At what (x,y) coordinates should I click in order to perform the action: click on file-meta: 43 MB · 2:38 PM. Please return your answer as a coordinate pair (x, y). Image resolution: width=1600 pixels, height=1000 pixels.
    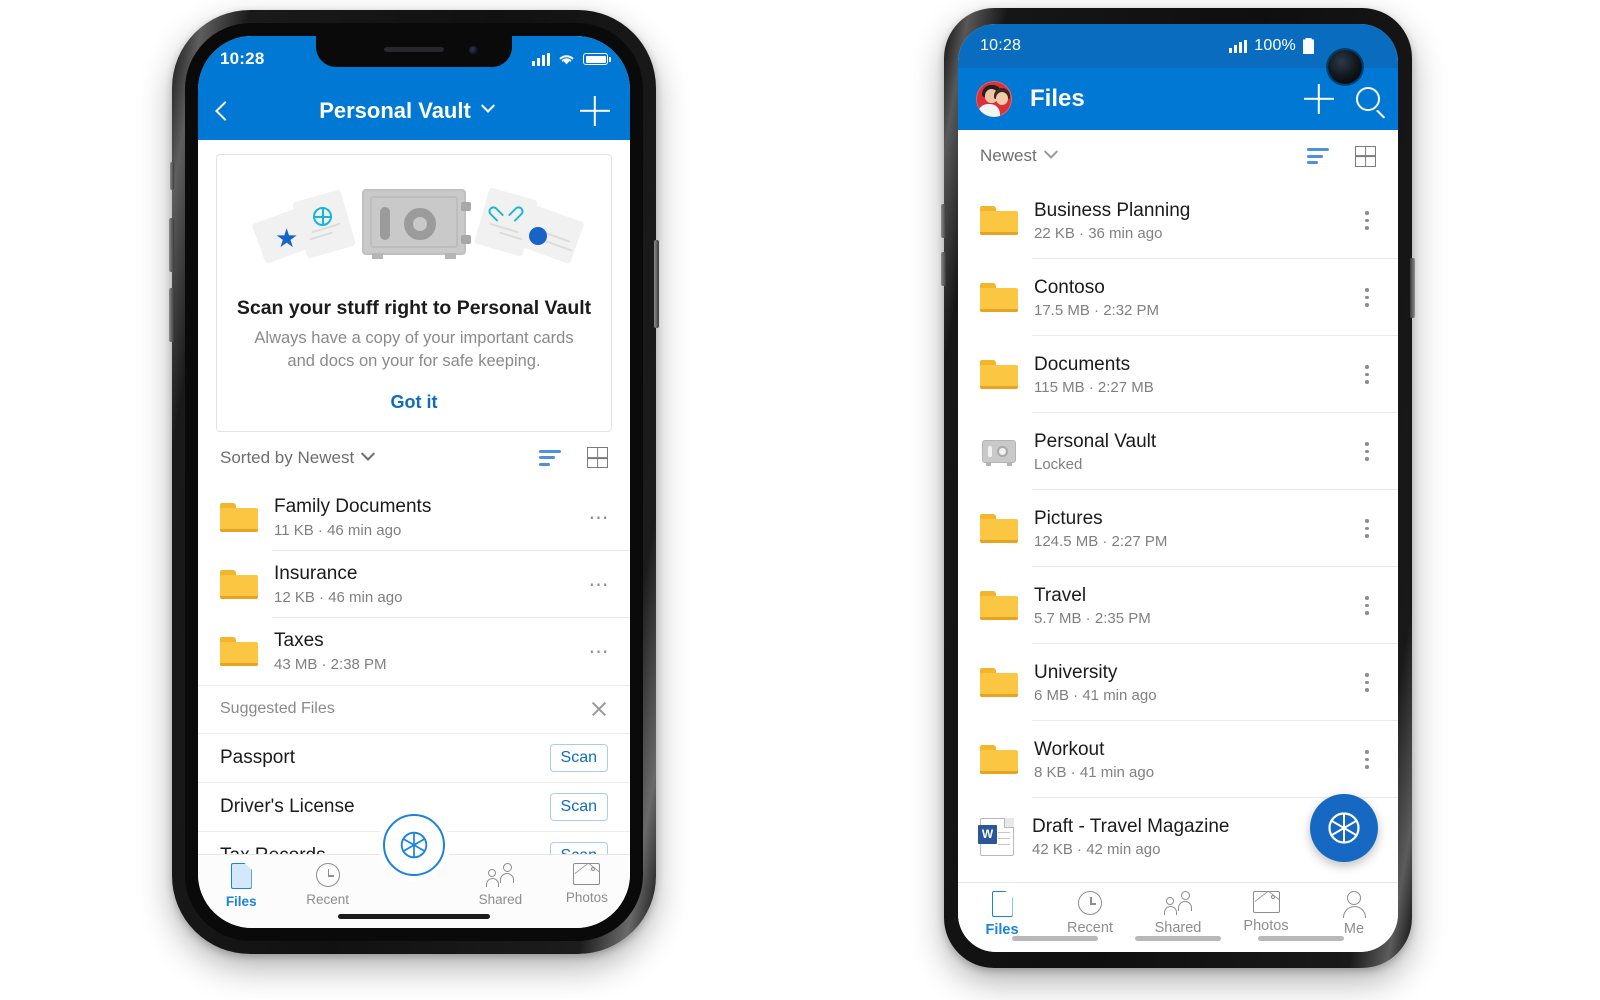
    Looking at the image, I should click on (330, 665).